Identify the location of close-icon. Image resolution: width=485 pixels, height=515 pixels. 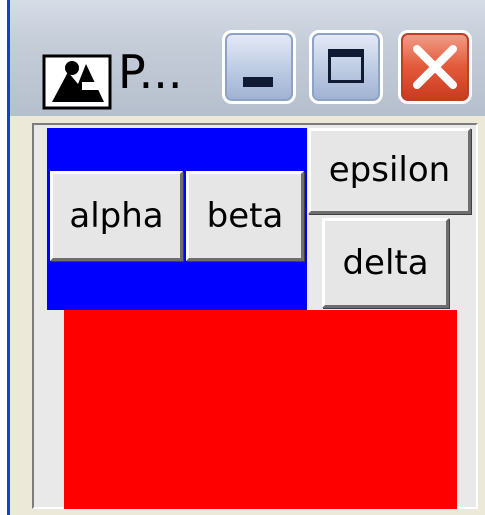
(435, 67).